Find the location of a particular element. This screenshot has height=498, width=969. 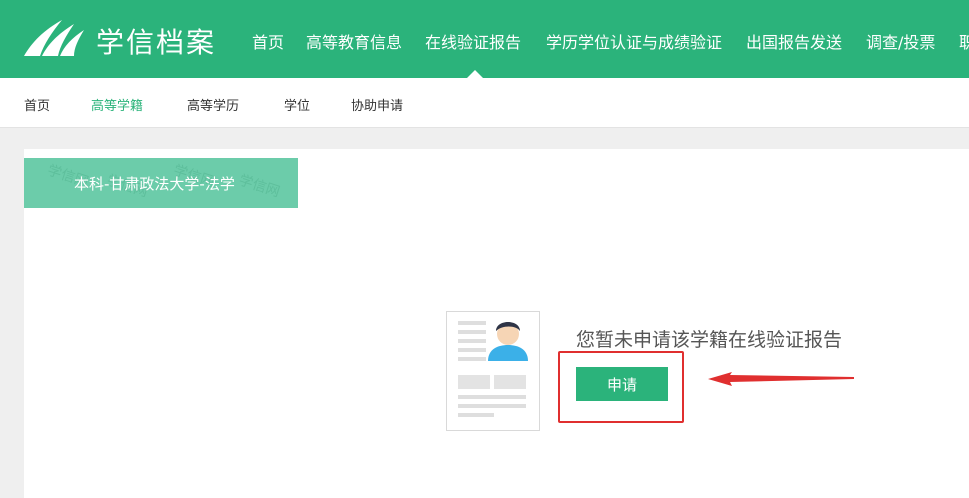

active-nav-caret is located at coordinates (475, 74).